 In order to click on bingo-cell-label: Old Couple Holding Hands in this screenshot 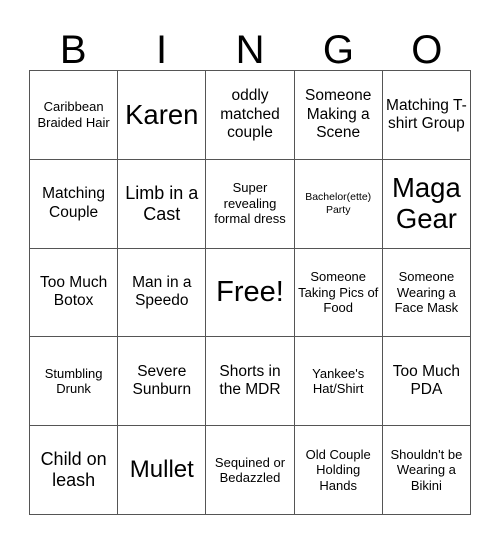, I will do `click(338, 469)`.